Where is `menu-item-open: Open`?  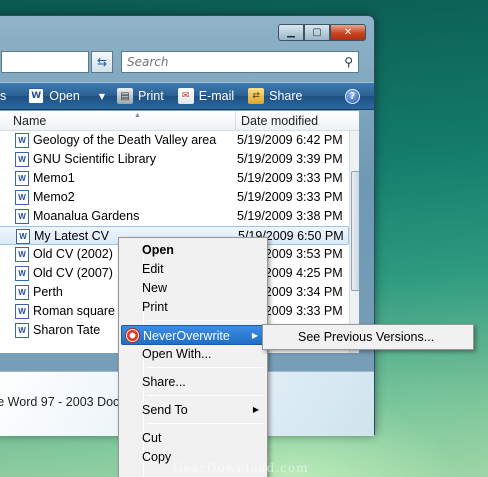
menu-item-open: Open is located at coordinates (193, 250).